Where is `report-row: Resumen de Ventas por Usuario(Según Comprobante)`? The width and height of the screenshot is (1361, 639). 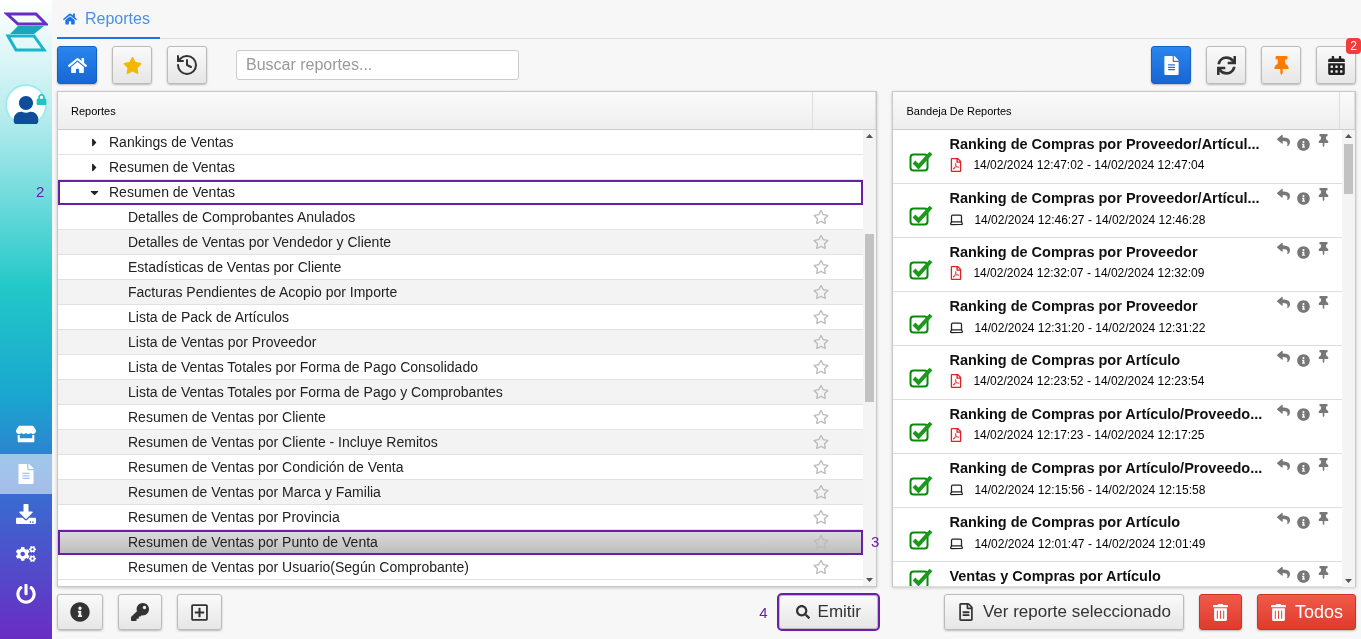
report-row: Resumen de Ventas por Usuario(Según Comprobante) is located at coordinates (461, 567).